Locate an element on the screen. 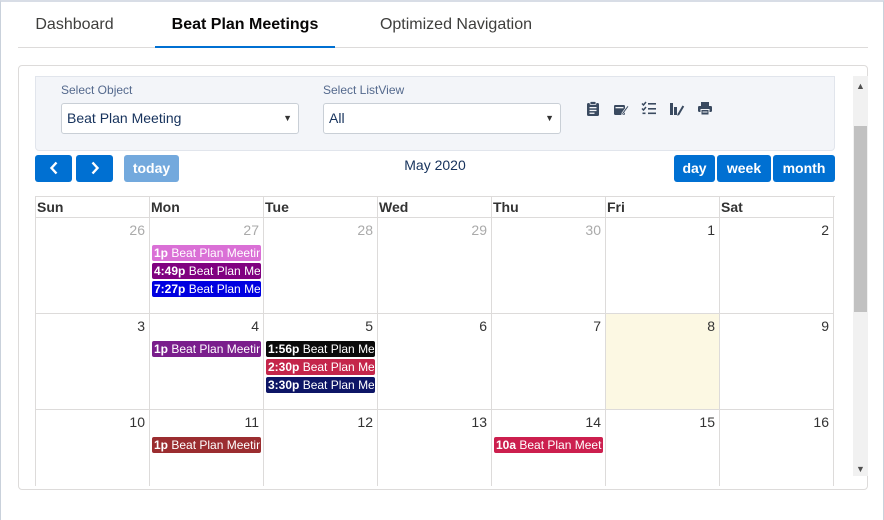 The image size is (884, 520). select-listview-label: Select ListView is located at coordinates (364, 90).